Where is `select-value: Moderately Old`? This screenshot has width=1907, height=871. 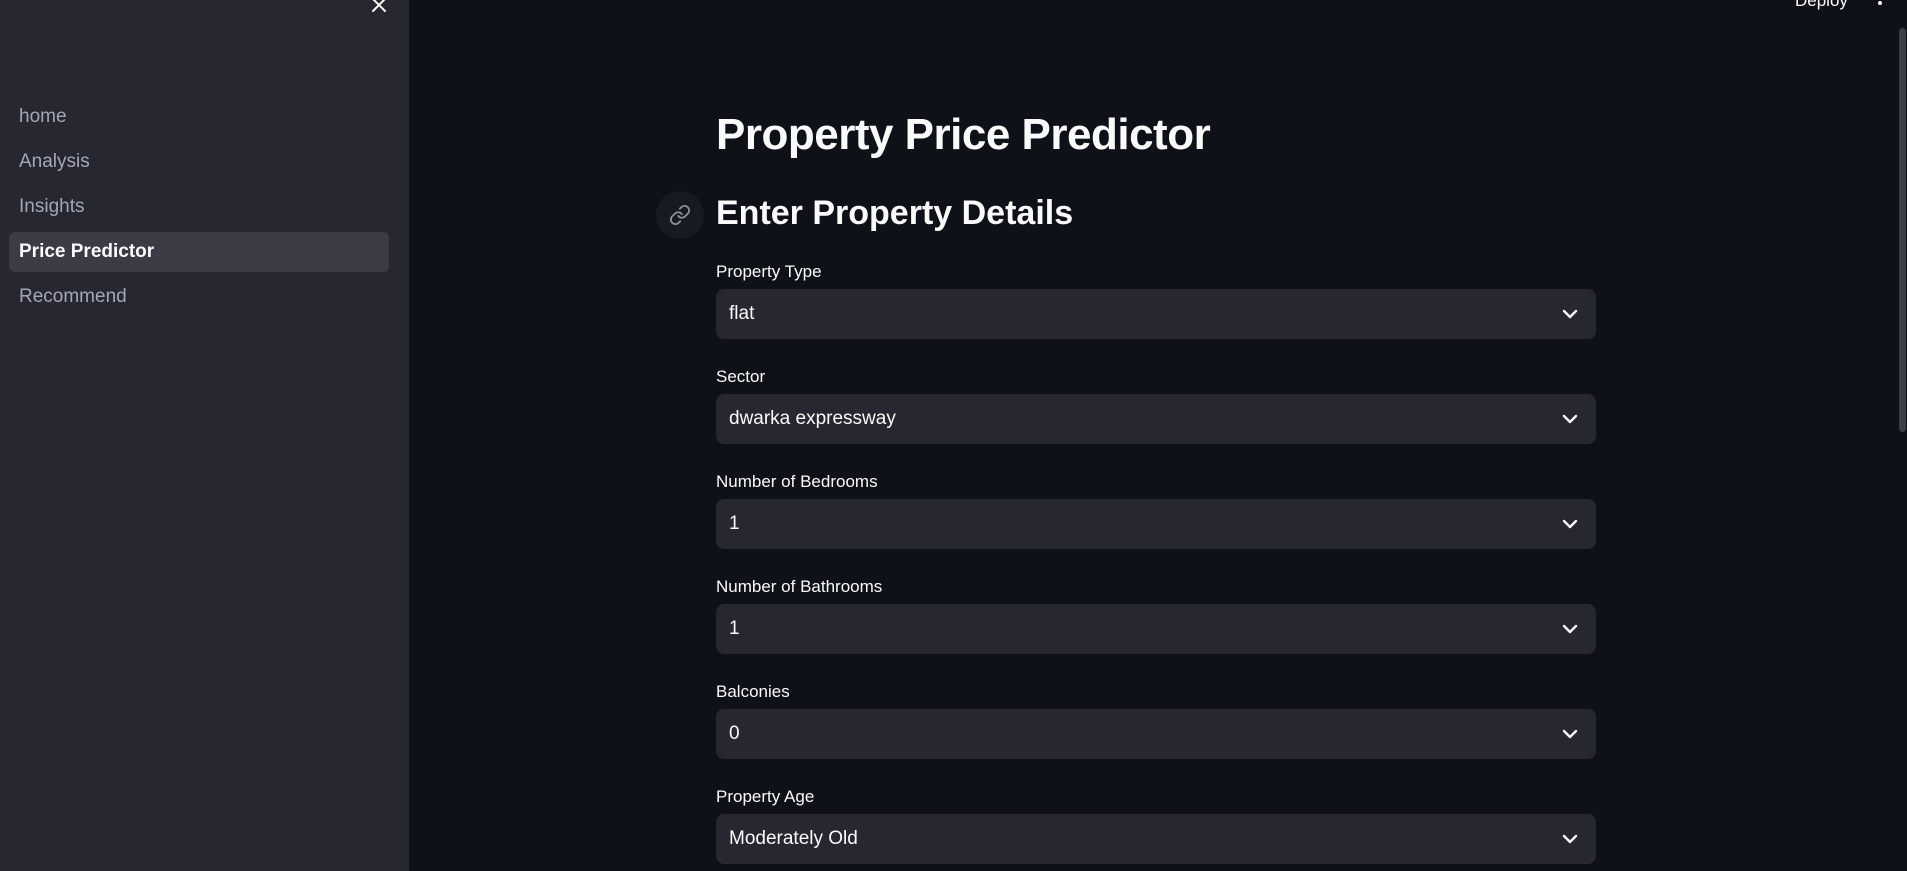
select-value: Moderately Old is located at coordinates (793, 838).